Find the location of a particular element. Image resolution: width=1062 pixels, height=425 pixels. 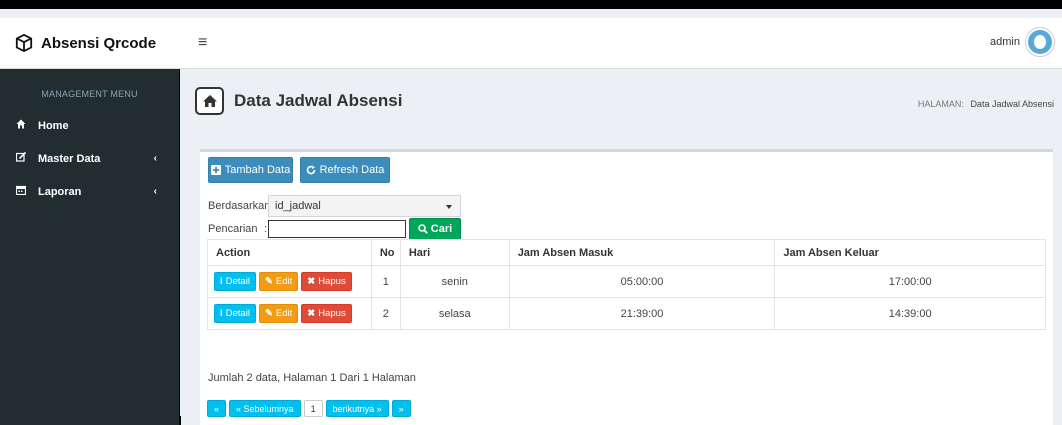

column-header: Action is located at coordinates (289, 252).